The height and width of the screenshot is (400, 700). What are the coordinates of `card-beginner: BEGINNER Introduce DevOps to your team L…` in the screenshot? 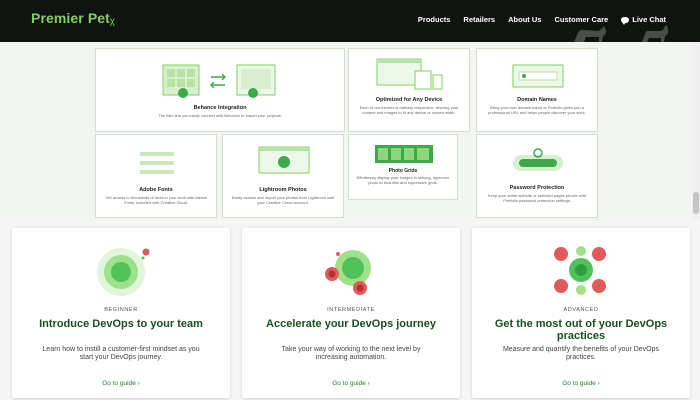 It's located at (121, 313).